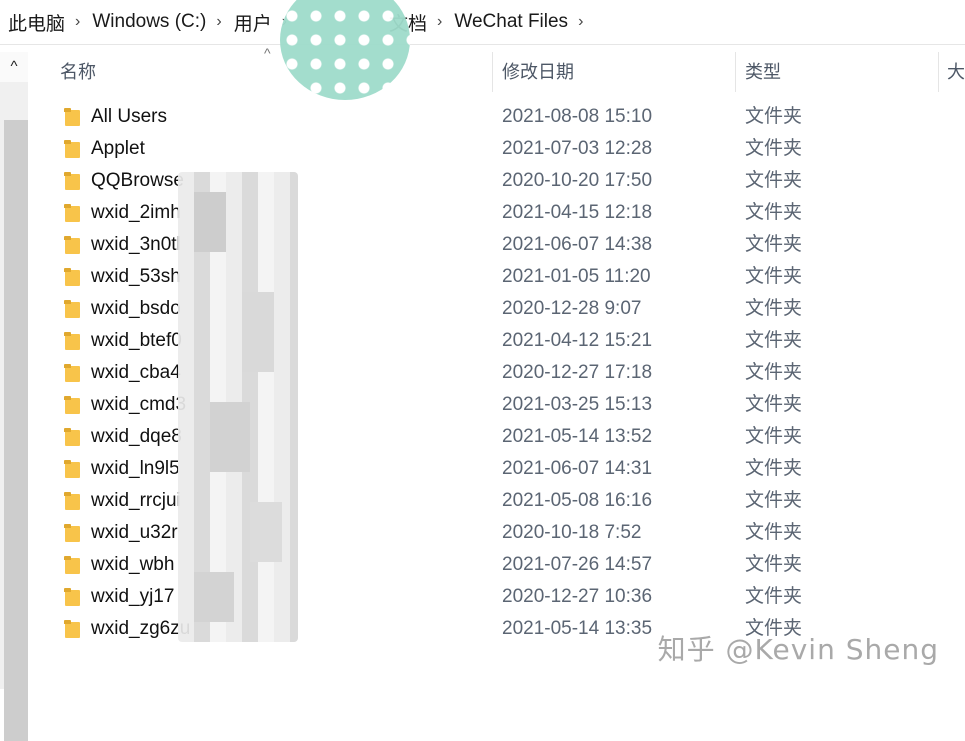  Describe the element at coordinates (500, 117) in the screenshot. I see `list-item: All Users 2021-08-08 15:10 文件夹` at that location.